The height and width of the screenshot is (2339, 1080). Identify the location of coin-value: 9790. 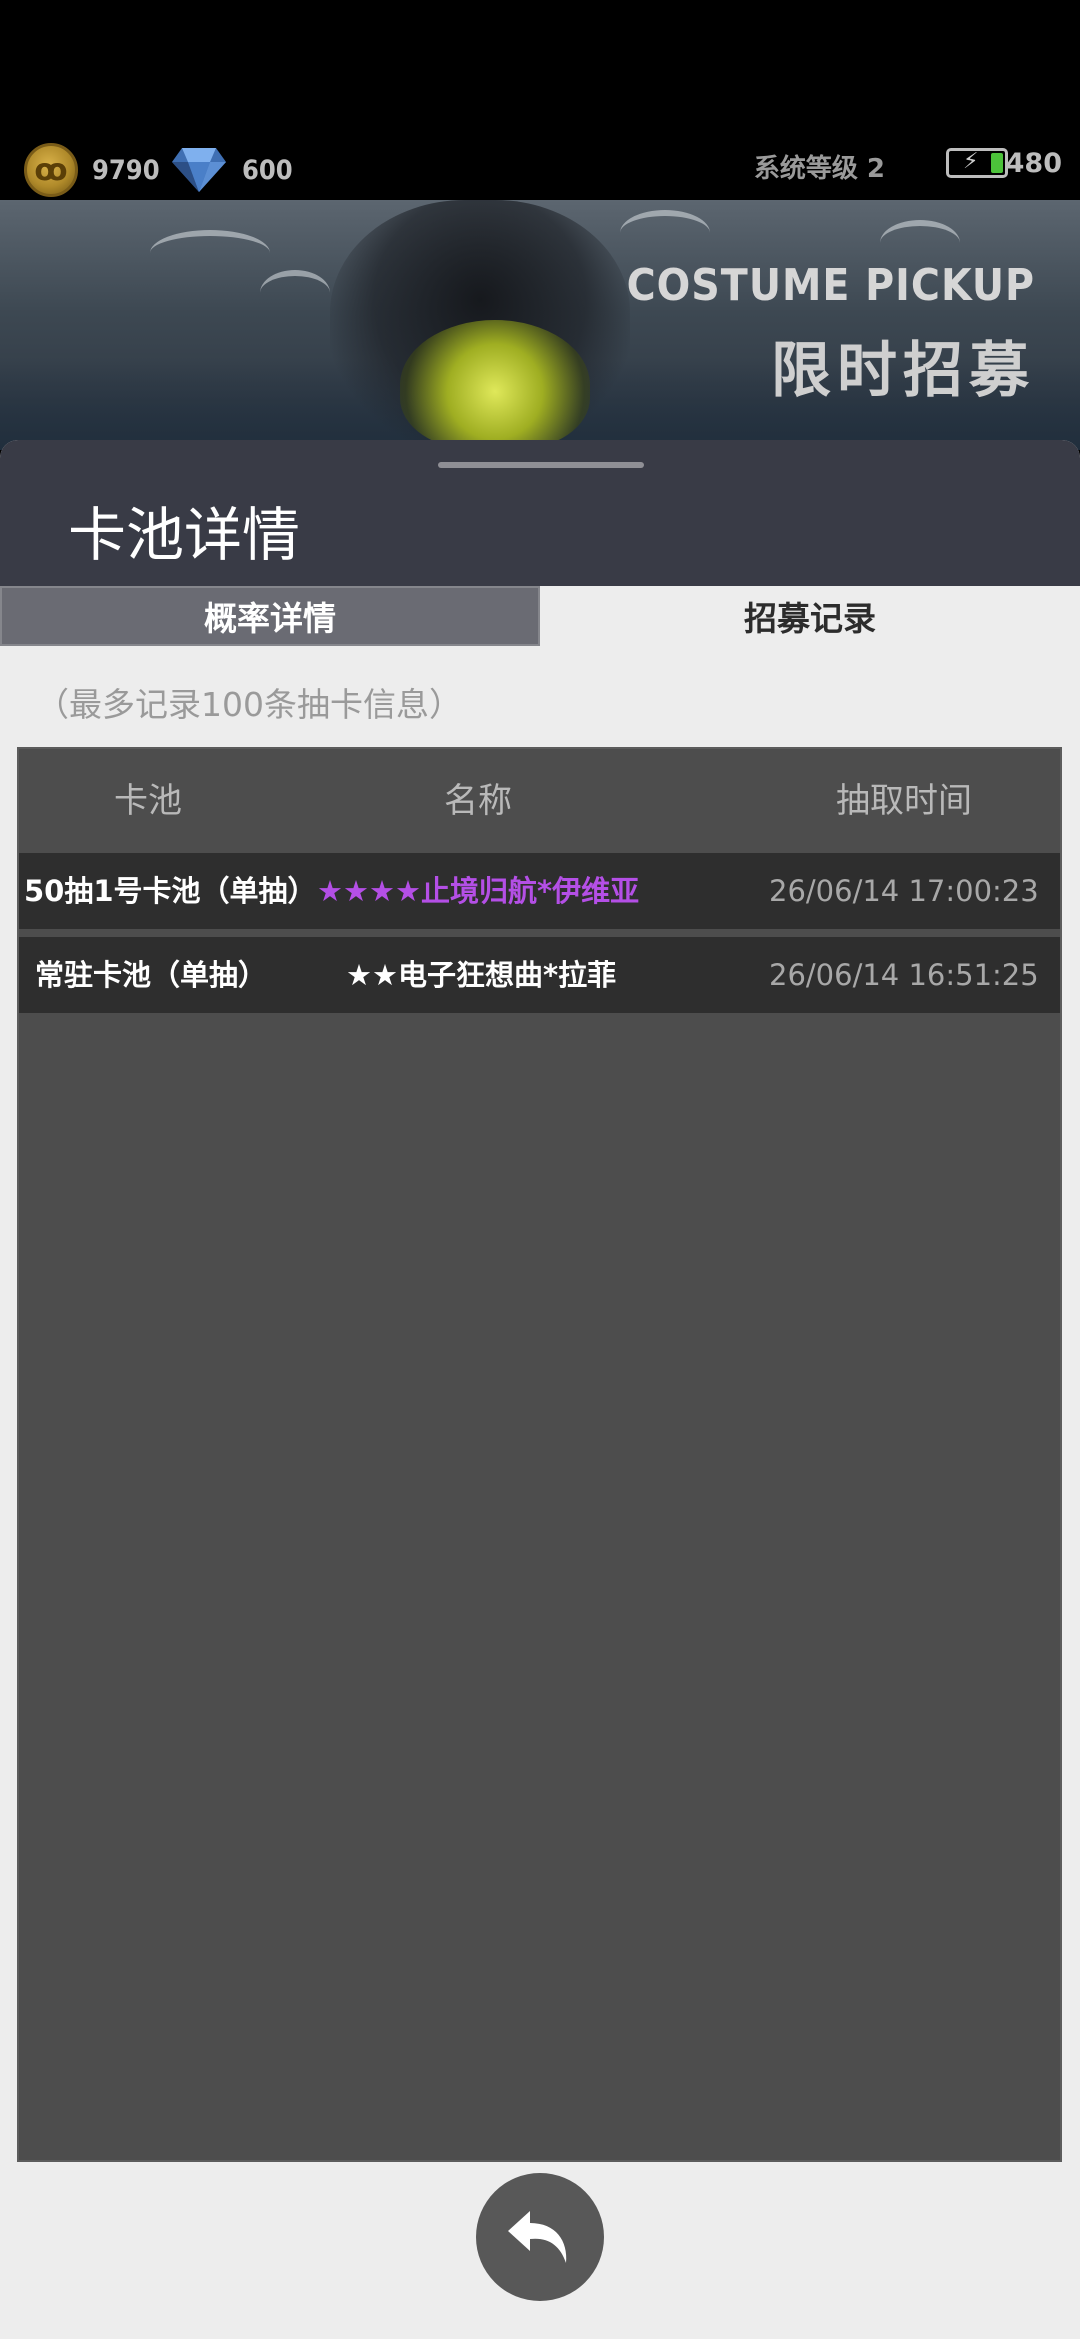
(126, 170).